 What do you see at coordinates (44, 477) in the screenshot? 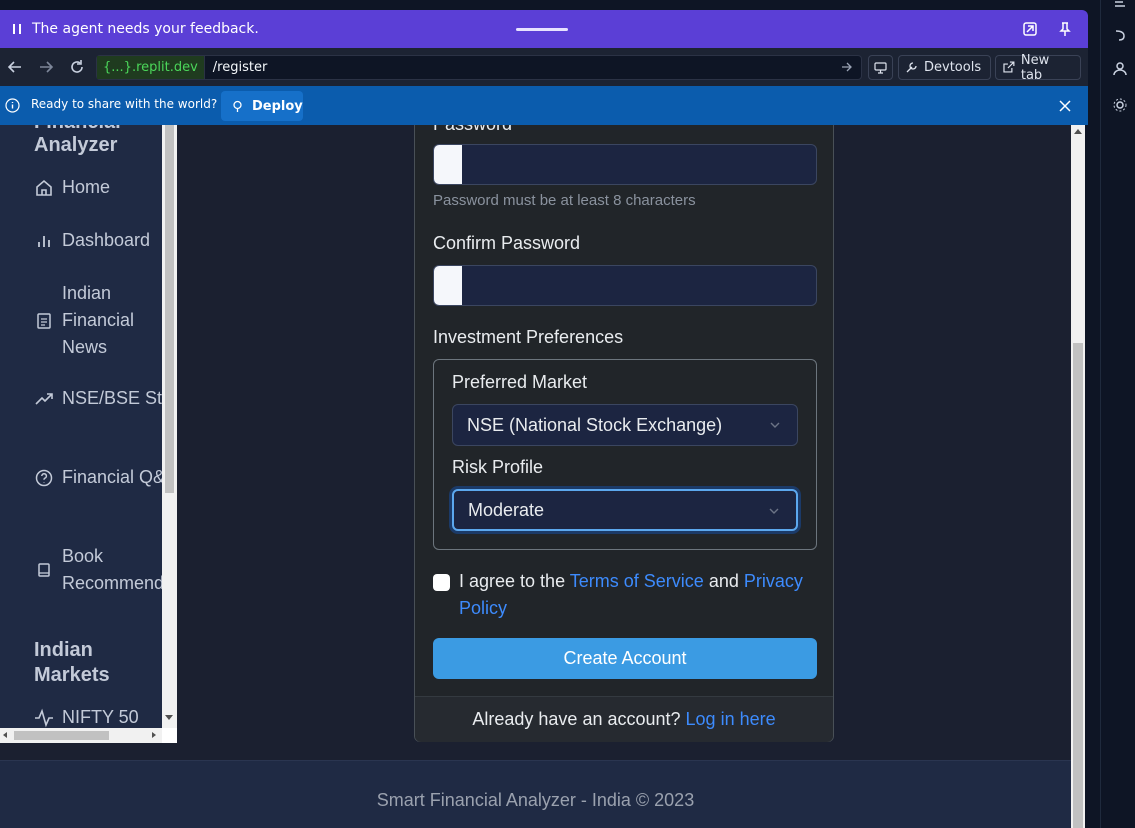
I see `help-circle-icon` at bounding box center [44, 477].